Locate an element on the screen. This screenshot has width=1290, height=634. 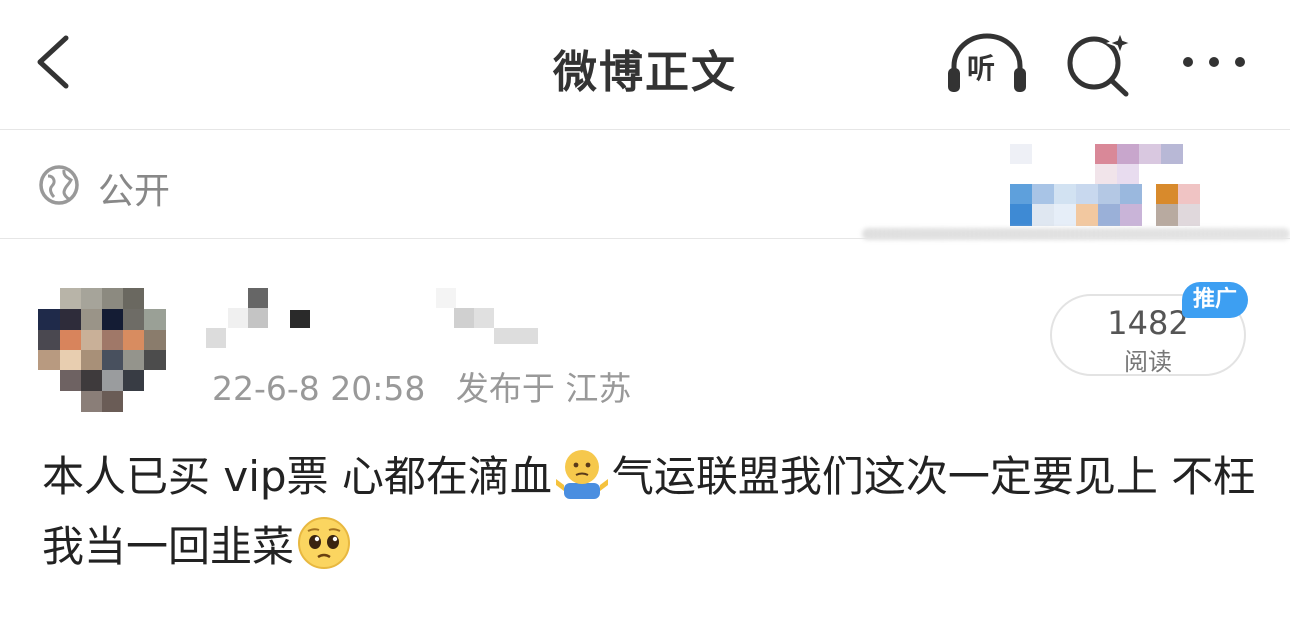
post-text-part1: 本人已买 vip票 心都在滴血 is located at coordinates (297, 476).